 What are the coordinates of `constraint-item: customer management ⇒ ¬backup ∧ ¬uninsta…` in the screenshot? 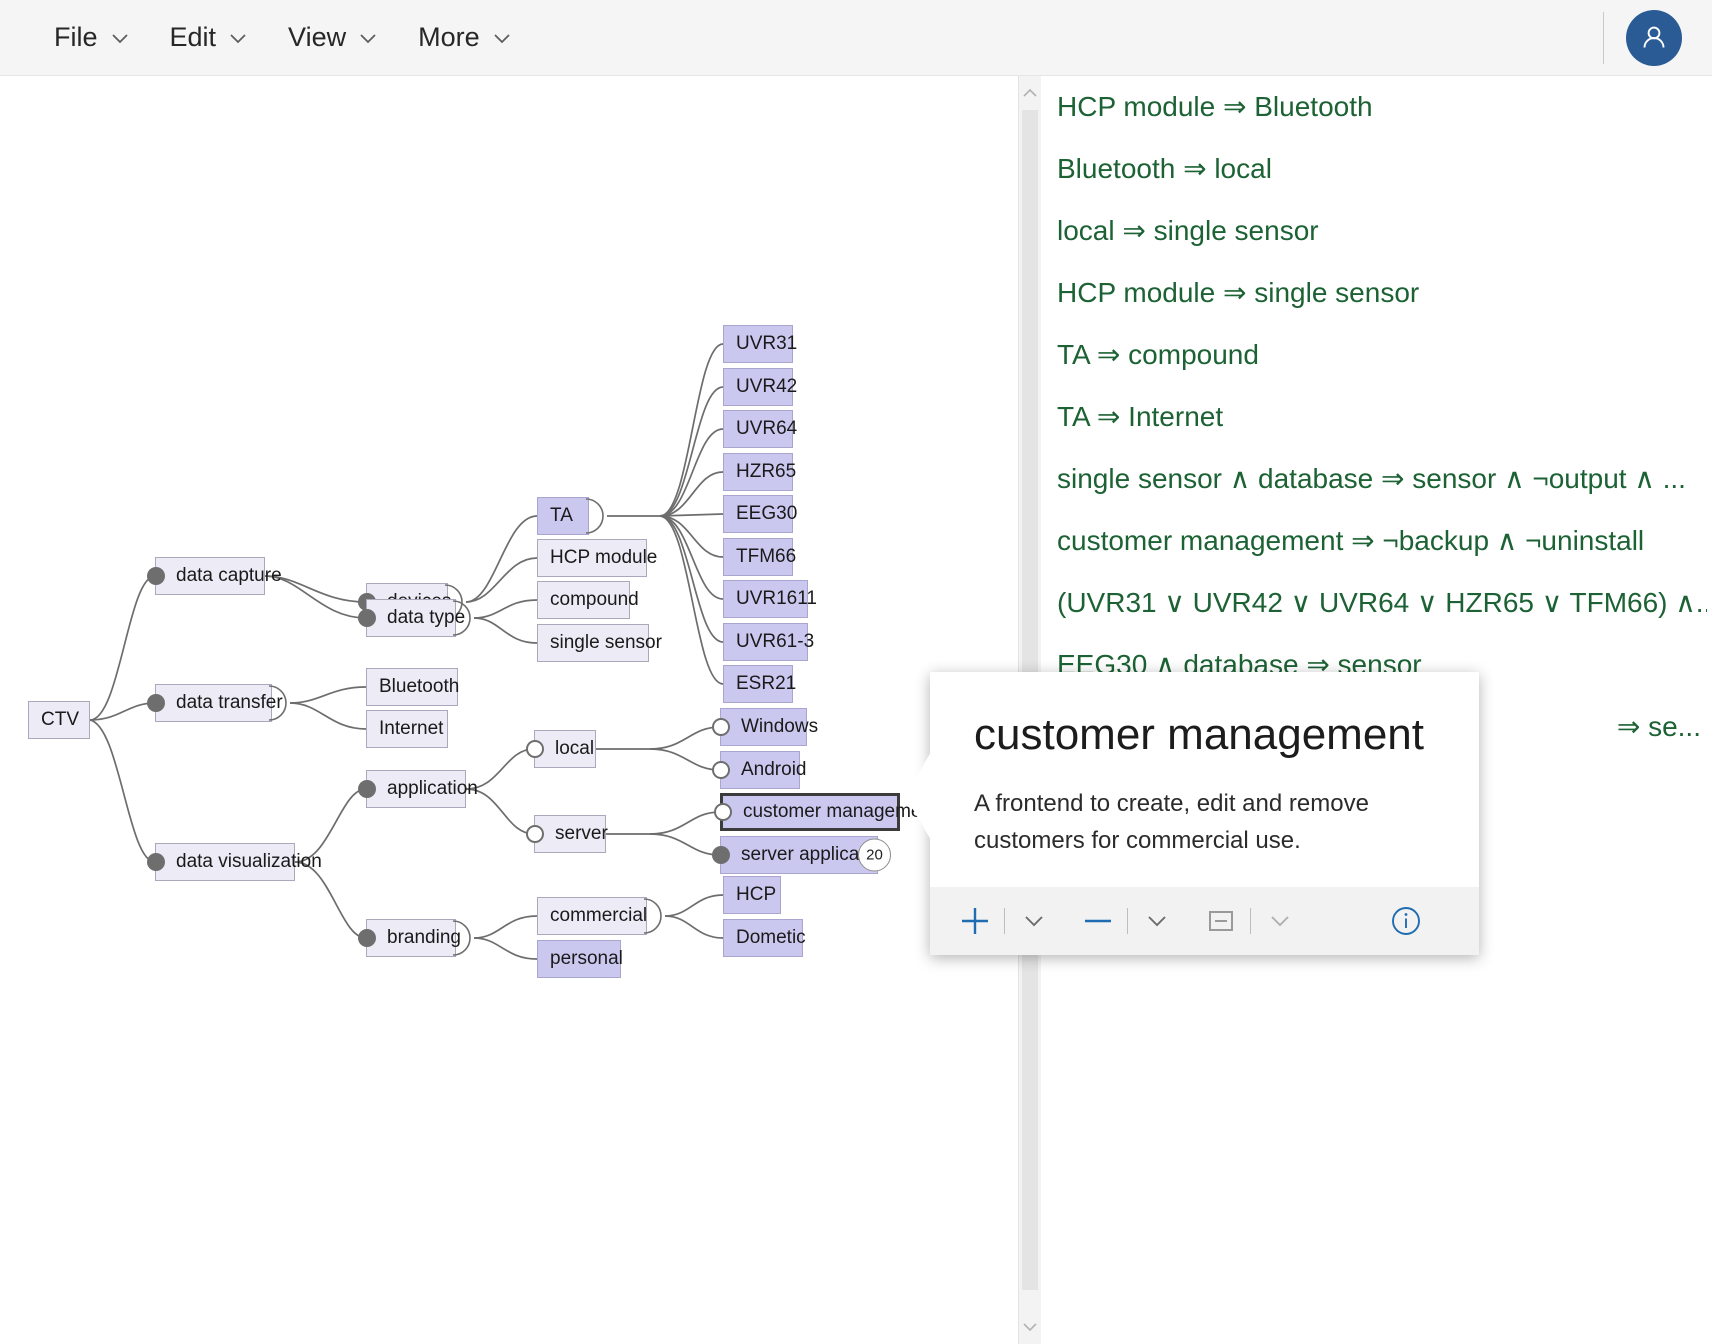 It's located at (1382, 541).